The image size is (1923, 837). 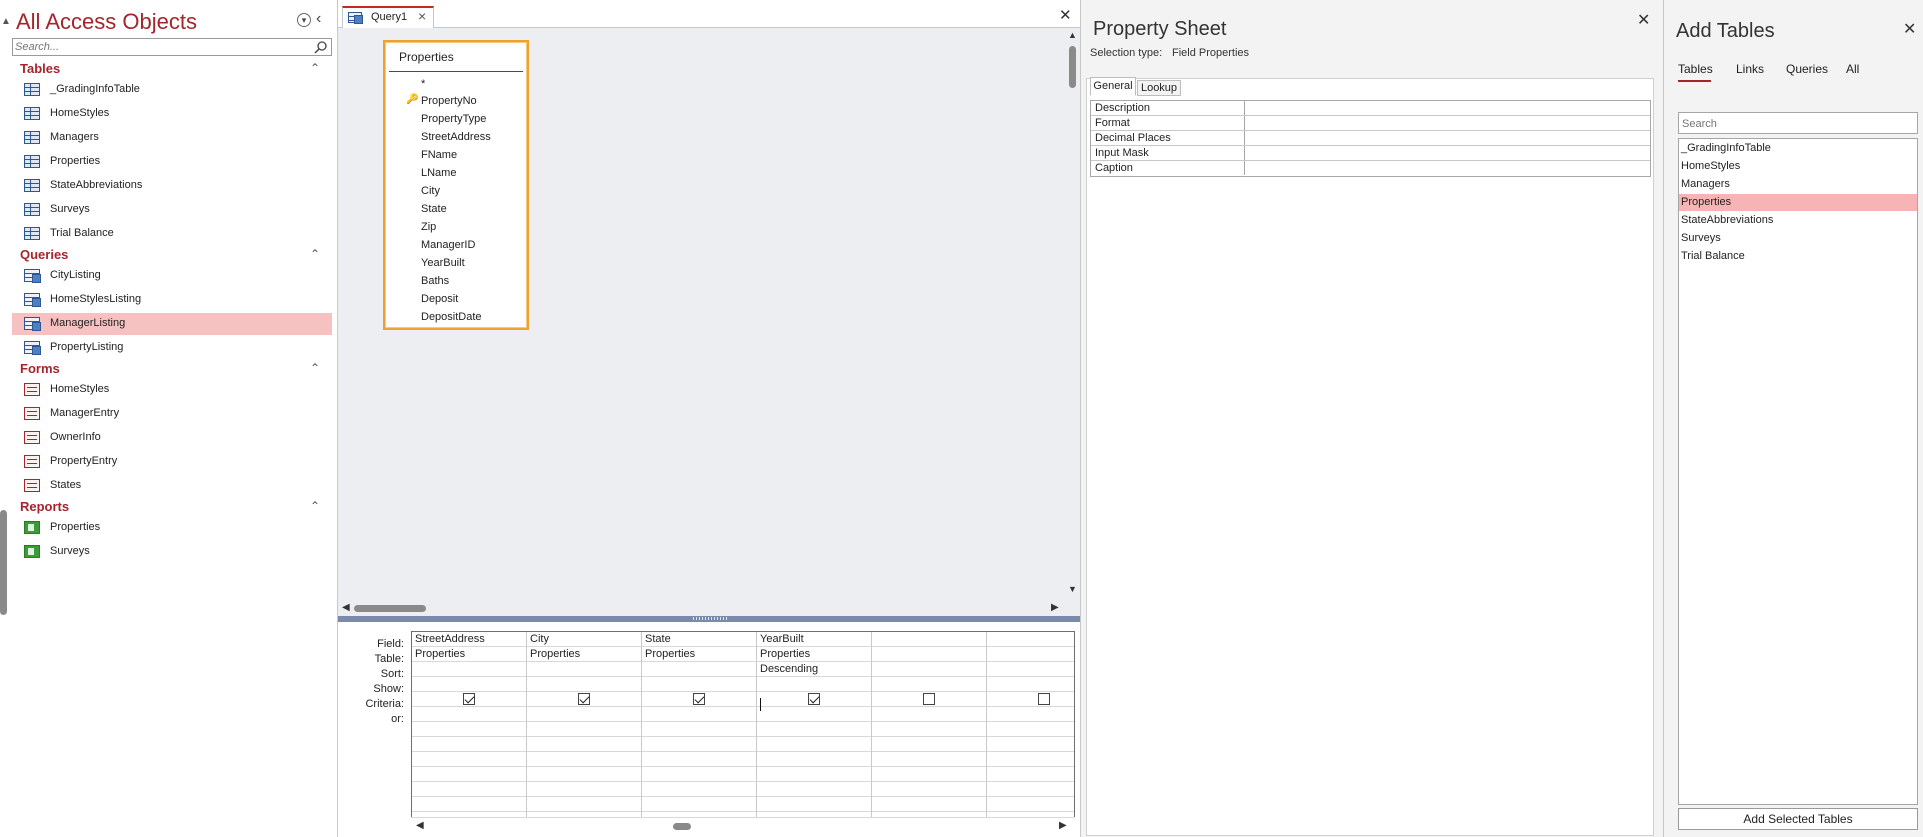 I want to click on nav-group-forms: Forms ⌃, so click(x=174, y=370).